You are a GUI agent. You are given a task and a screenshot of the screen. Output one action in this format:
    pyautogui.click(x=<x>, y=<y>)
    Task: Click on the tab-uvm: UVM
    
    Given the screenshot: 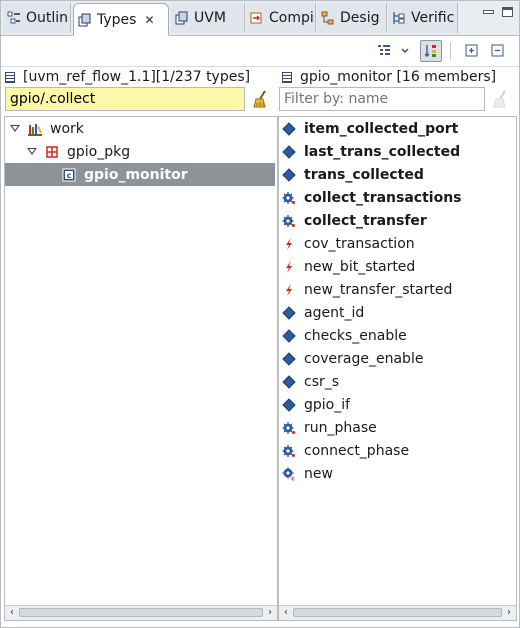 What is the action you would take?
    pyautogui.click(x=208, y=18)
    